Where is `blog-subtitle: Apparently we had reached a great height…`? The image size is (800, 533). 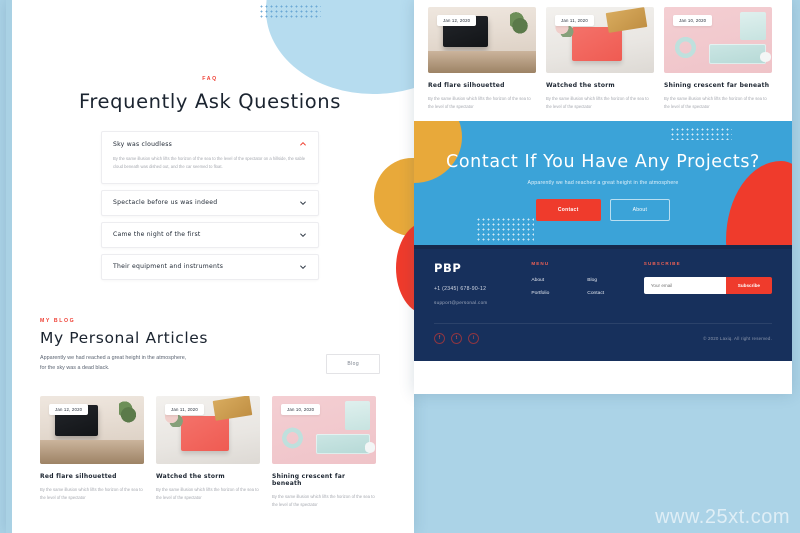
blog-subtitle: Apparently we had reached a great height… is located at coordinates (113, 363).